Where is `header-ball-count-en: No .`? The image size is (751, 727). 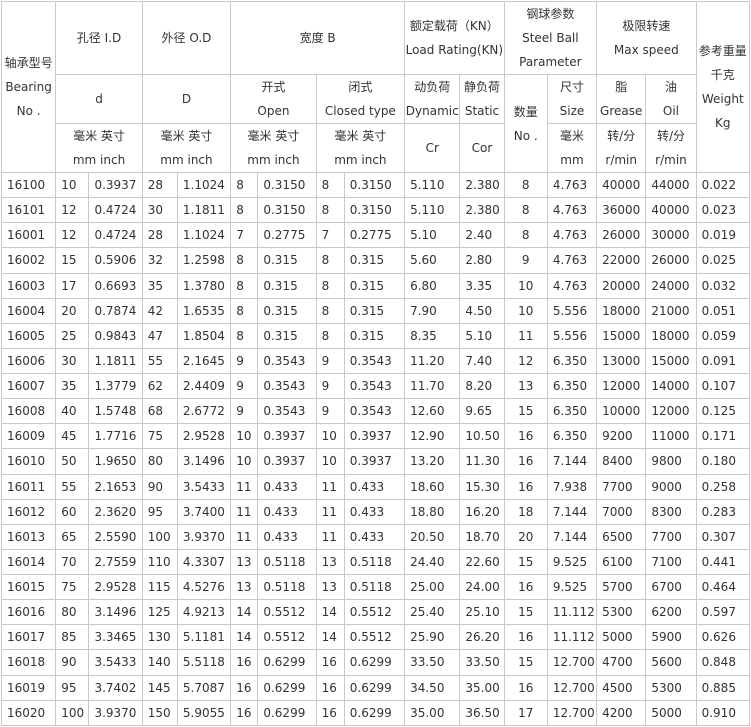 header-ball-count-en: No . is located at coordinates (525, 135).